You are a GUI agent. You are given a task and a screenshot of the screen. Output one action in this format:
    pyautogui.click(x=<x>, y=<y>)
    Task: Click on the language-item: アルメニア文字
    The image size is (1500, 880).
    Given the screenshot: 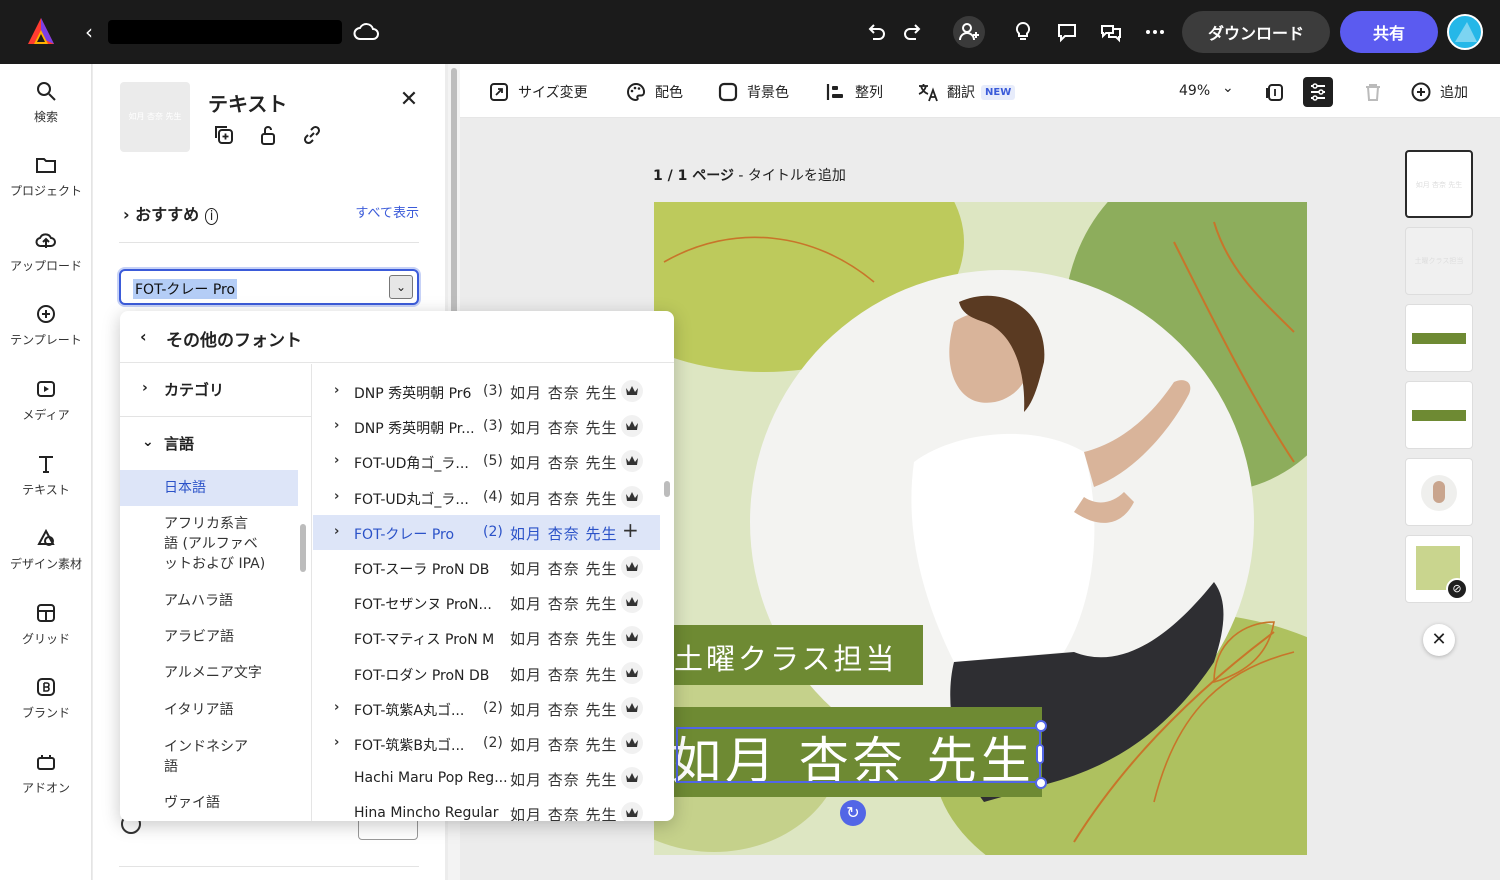 What is the action you would take?
    pyautogui.click(x=209, y=673)
    